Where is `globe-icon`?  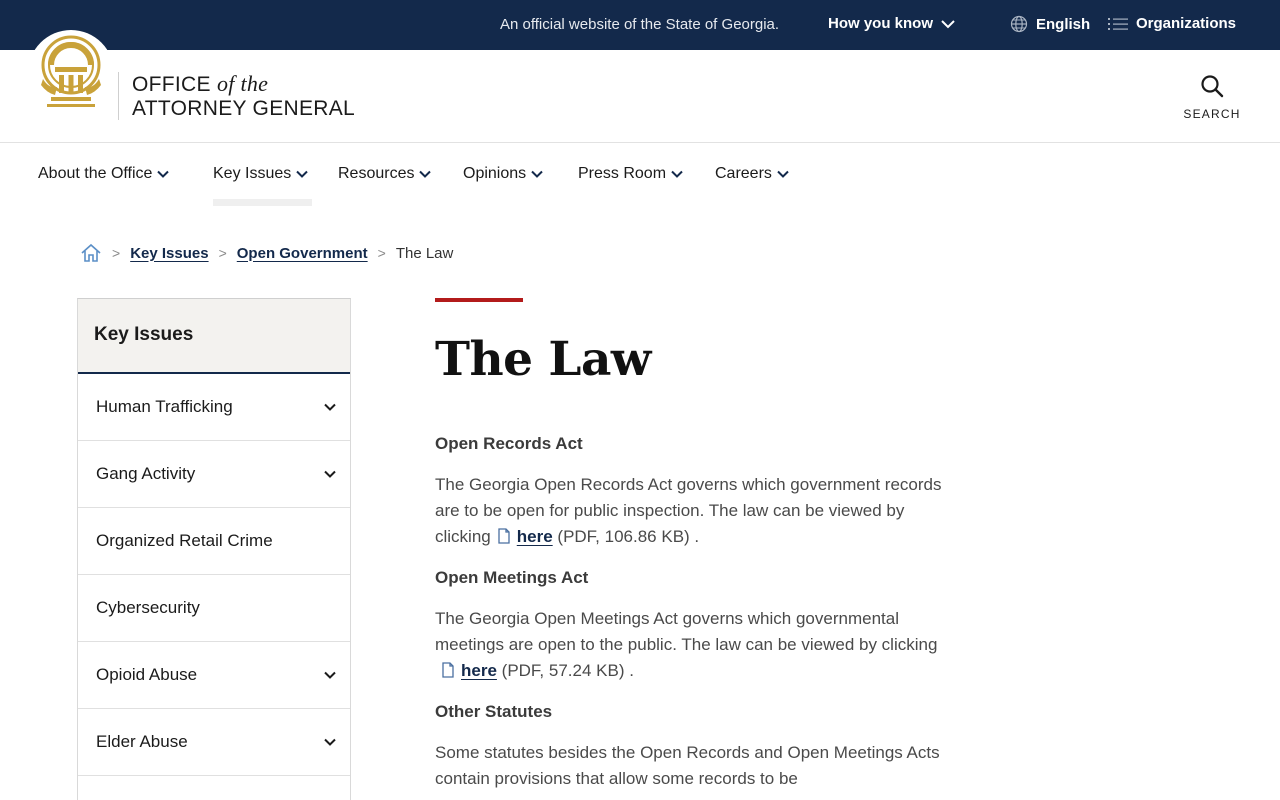
globe-icon is located at coordinates (1019, 24).